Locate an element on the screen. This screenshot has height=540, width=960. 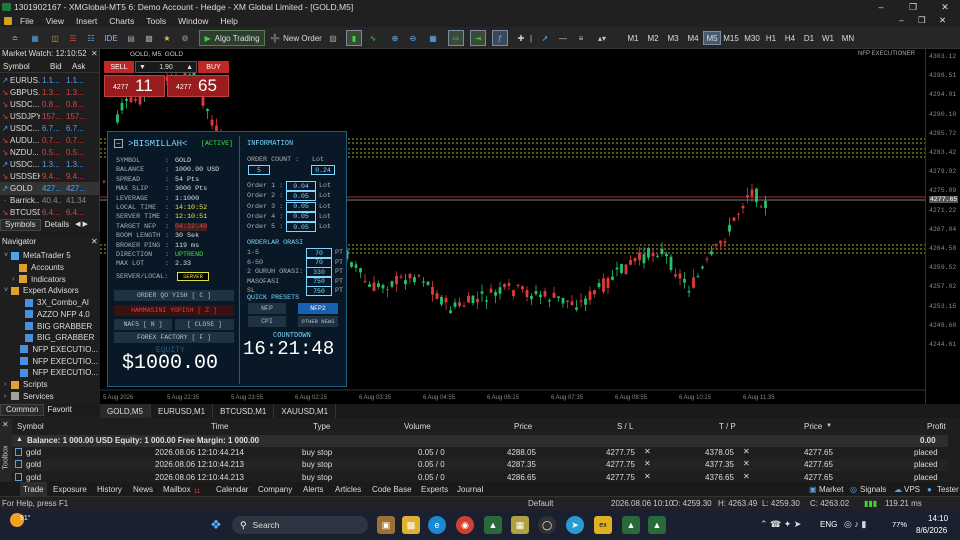
timeframe-d1: D1 is located at coordinates (809, 38).